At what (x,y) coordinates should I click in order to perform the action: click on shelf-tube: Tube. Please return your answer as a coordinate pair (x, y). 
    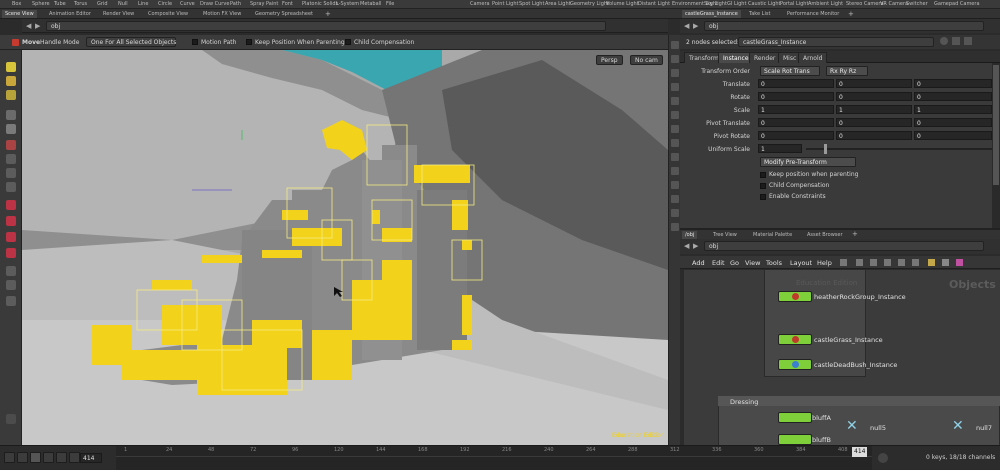
    Looking at the image, I should click on (60, 4).